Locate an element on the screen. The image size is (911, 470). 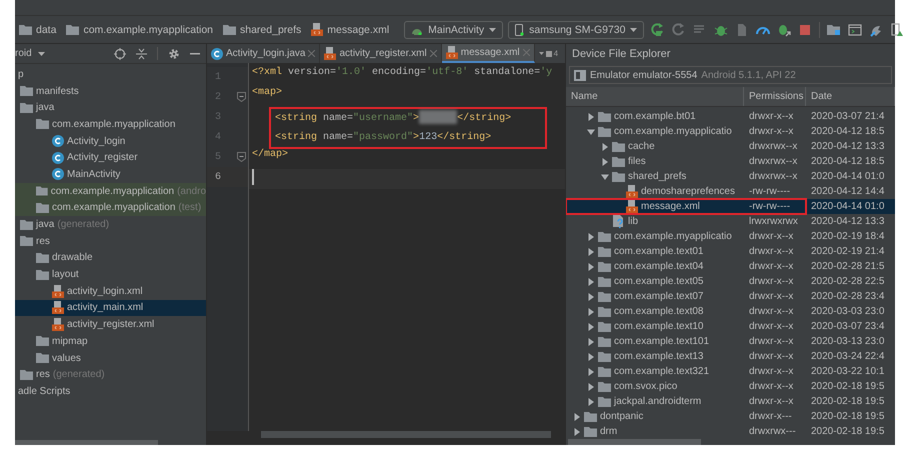
project-view-label: roid is located at coordinates (23, 53).